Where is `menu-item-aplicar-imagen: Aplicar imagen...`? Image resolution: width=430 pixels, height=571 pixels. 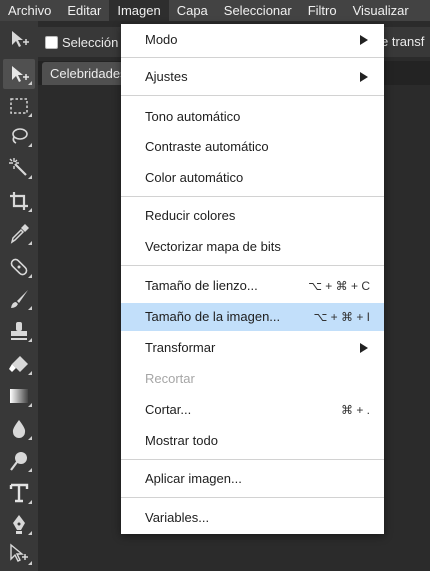
menu-item-aplicar-imagen: Aplicar imagen... is located at coordinates (252, 479).